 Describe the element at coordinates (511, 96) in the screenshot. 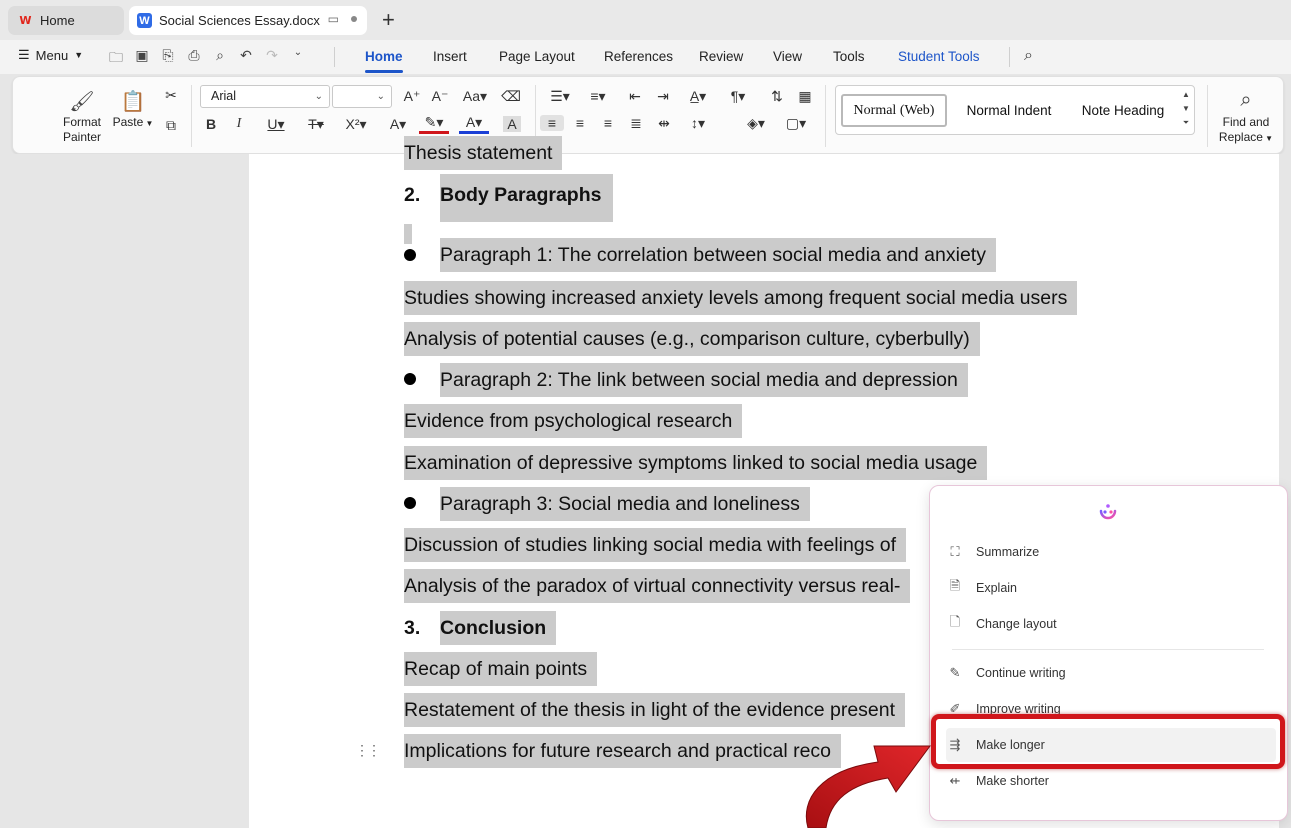

I see `clear-format-icon: ⌫` at that location.